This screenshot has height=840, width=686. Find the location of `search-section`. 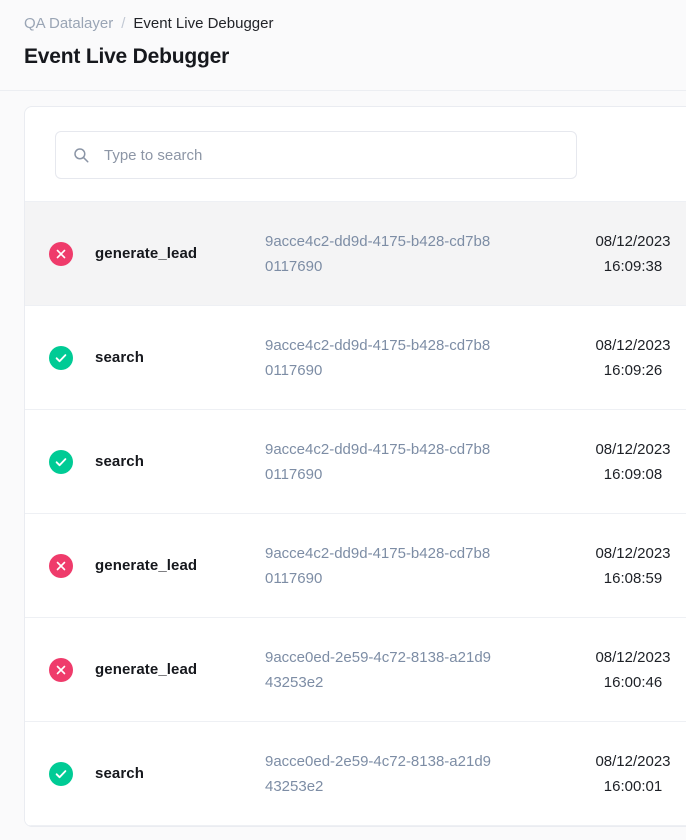

search-section is located at coordinates (355, 154).